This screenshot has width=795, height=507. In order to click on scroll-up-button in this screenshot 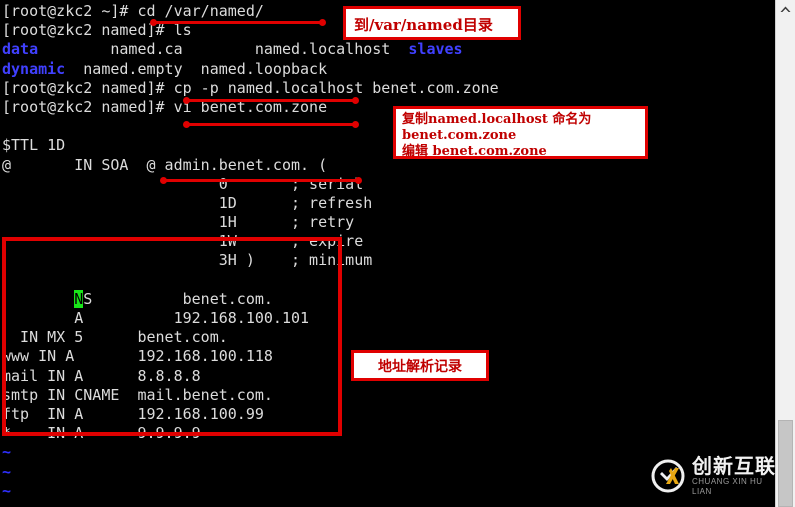, I will do `click(785, 9)`.